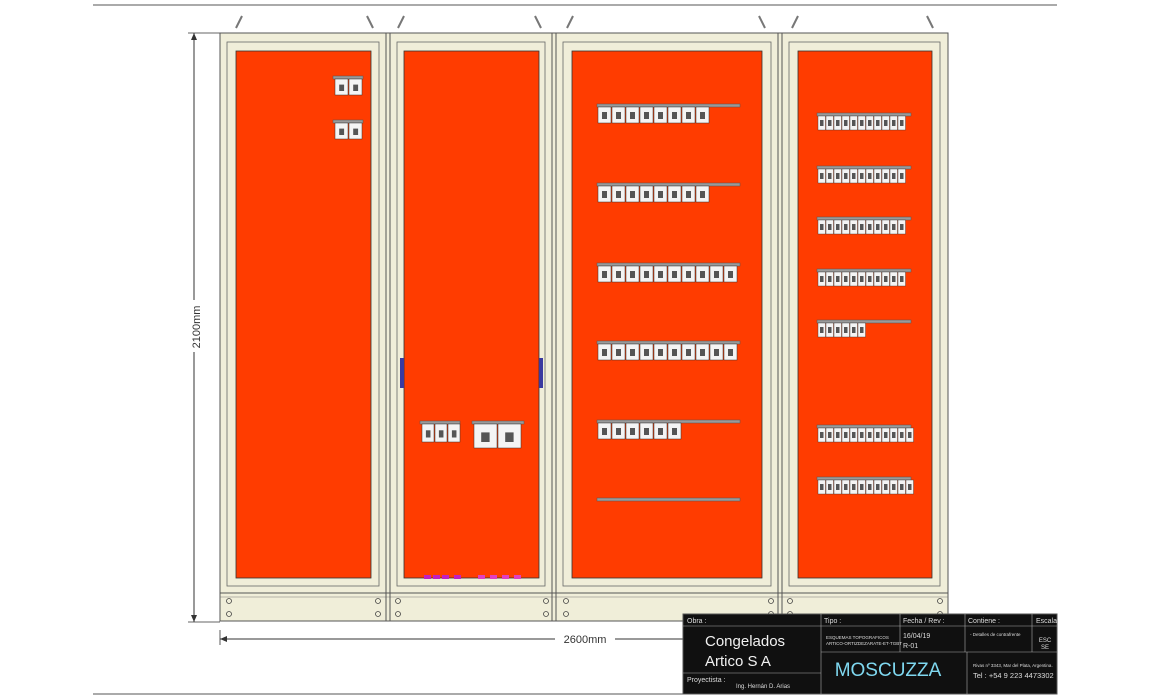  Describe the element at coordinates (197, 327) in the screenshot. I see `height-dimension-label: 2100mm` at that location.